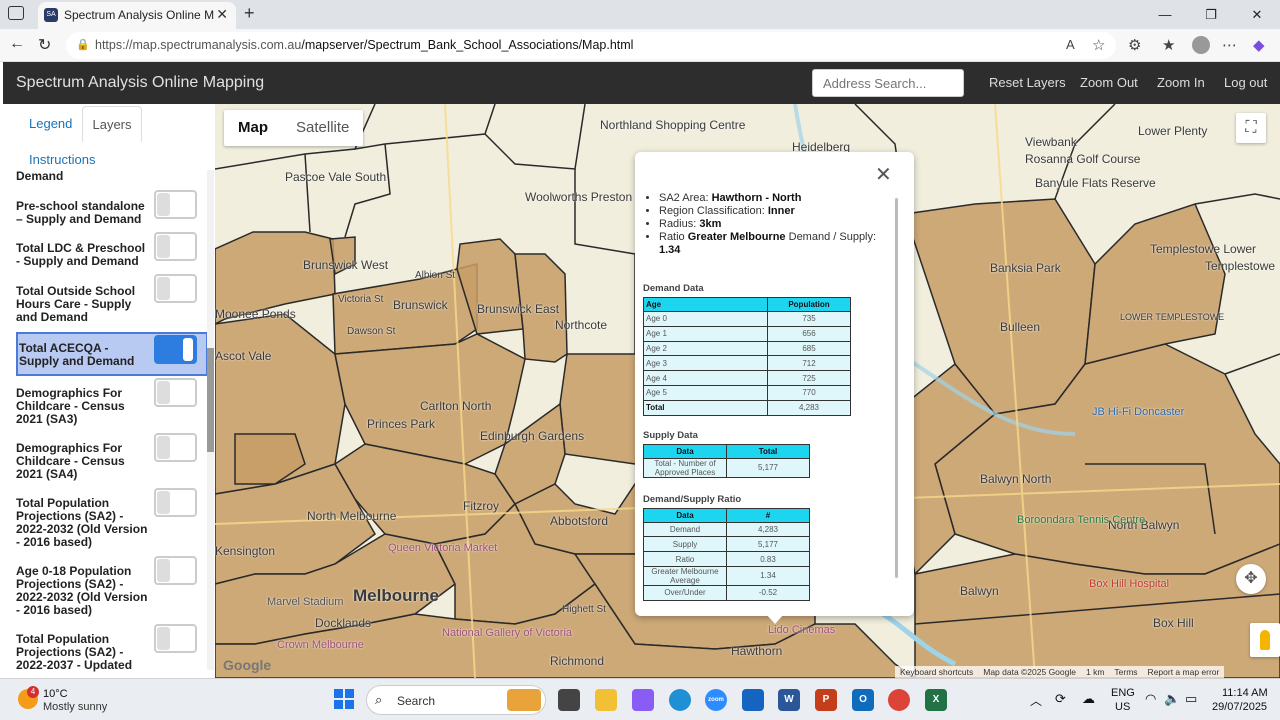  Describe the element at coordinates (1211, 14) in the screenshot. I see `maximize-icon: ❐` at that location.